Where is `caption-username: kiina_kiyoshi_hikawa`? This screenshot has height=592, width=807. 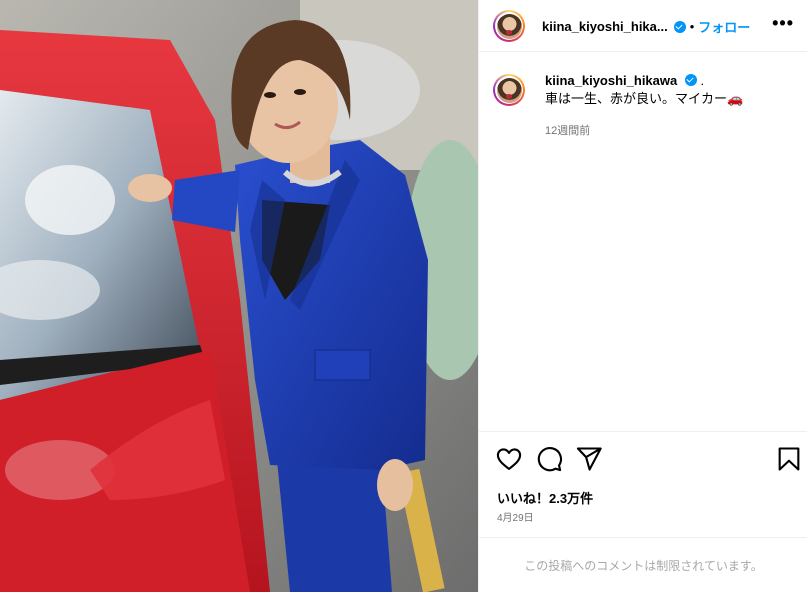 caption-username: kiina_kiyoshi_hikawa is located at coordinates (611, 80).